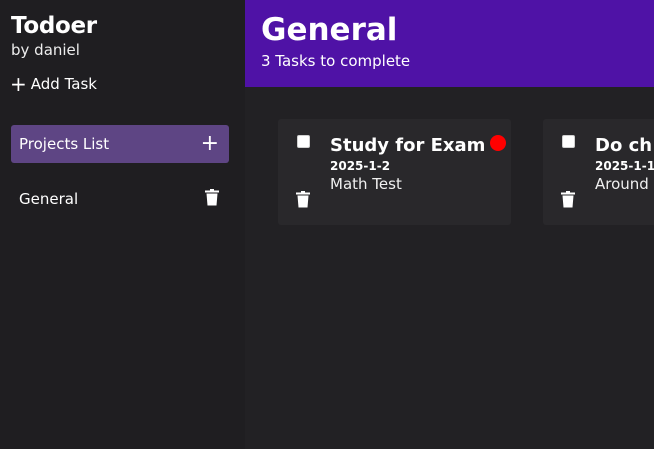  Describe the element at coordinates (366, 184) in the screenshot. I see `task-description: Math Test` at that location.